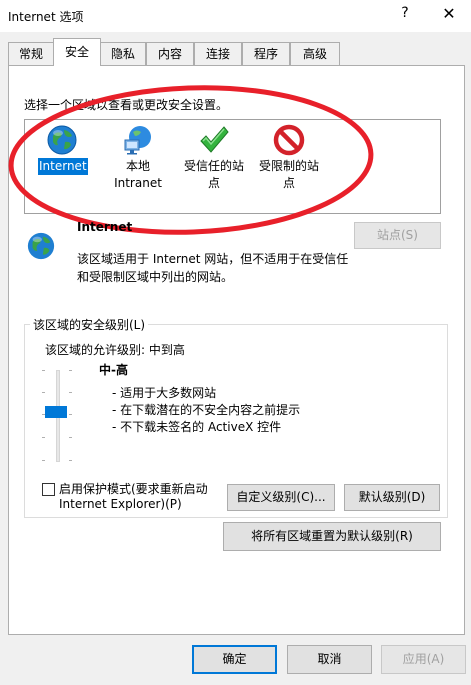 This screenshot has width=471, height=685. What do you see at coordinates (48, 489) in the screenshot?
I see `protected-mode-checkbox` at bounding box center [48, 489].